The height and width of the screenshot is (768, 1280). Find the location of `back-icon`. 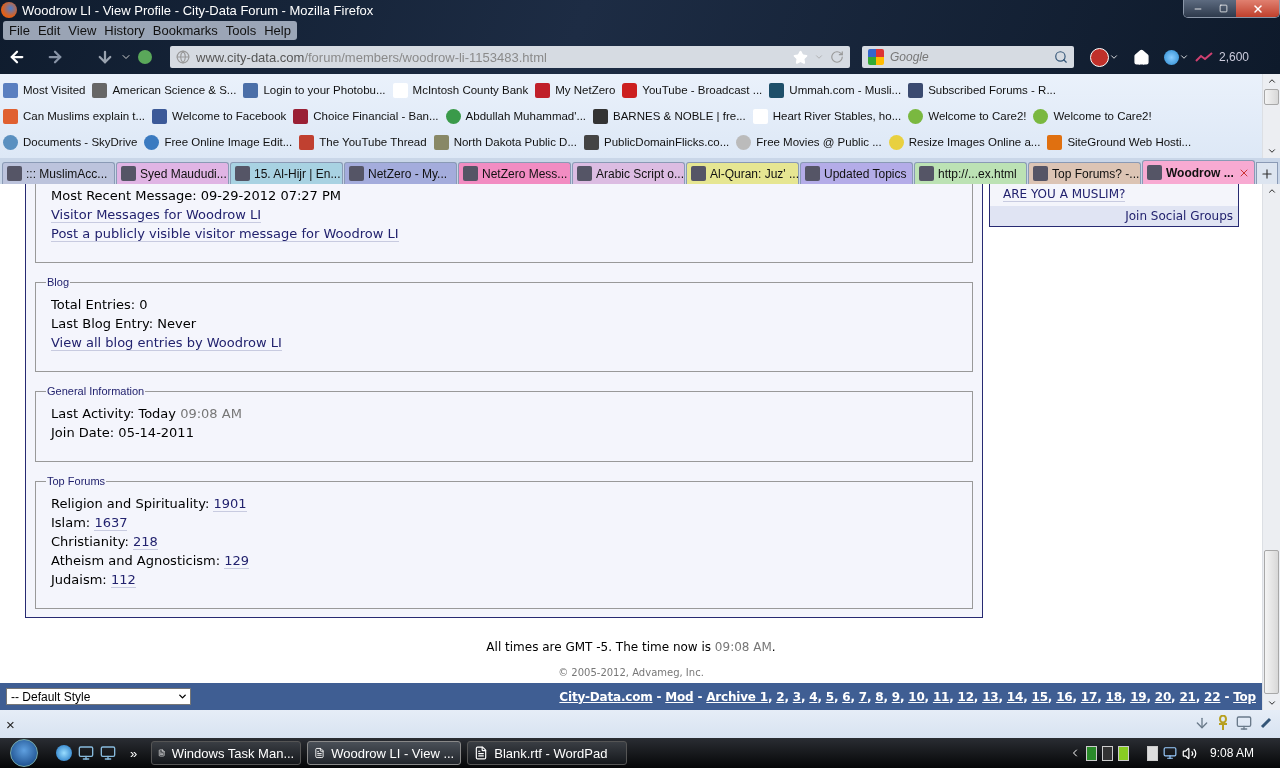

back-icon is located at coordinates (17, 57).